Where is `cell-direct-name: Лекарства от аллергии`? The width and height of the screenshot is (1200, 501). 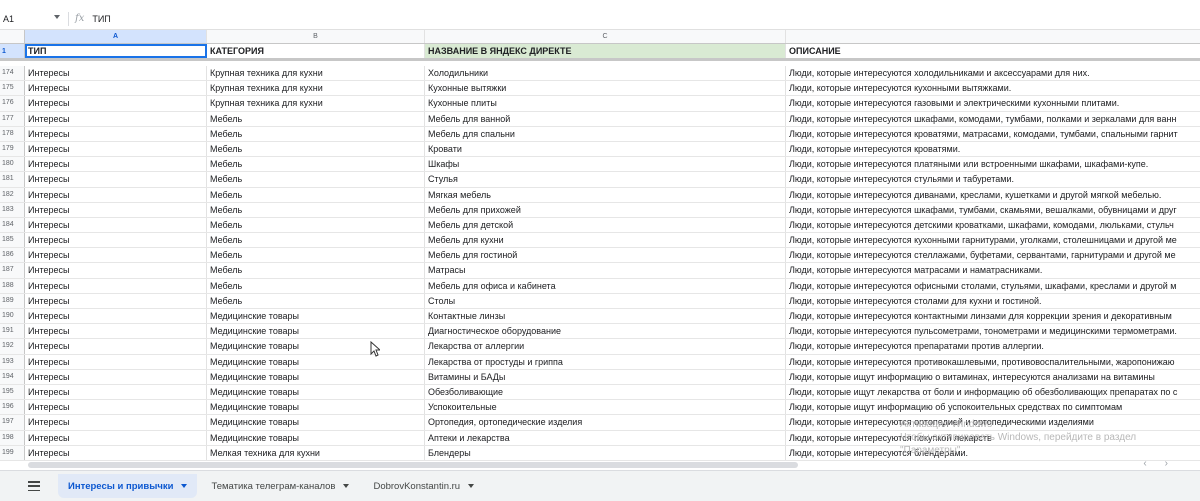
cell-direct-name: Лекарства от аллергии is located at coordinates (605, 346).